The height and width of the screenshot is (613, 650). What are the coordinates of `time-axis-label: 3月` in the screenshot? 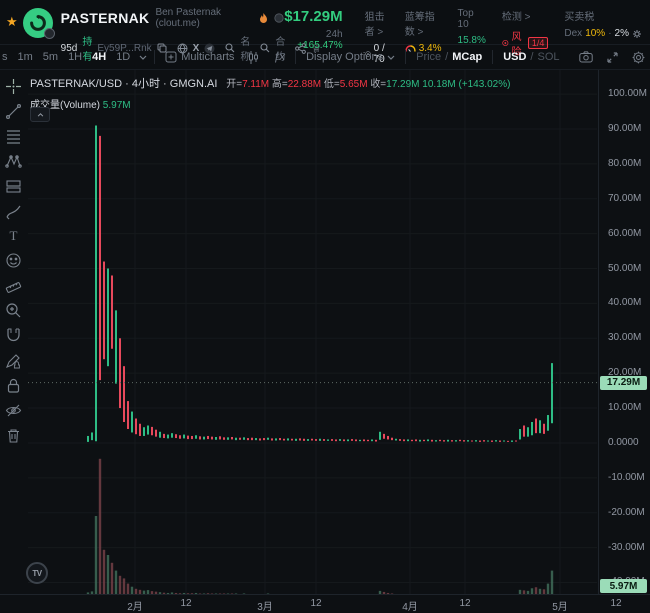 It's located at (265, 607).